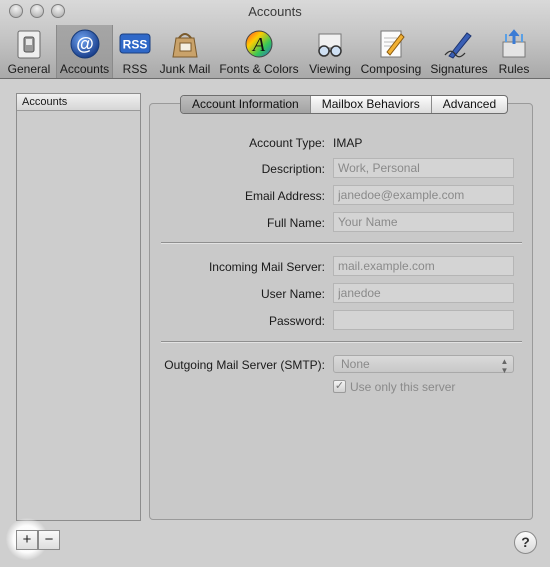 The image size is (550, 567). What do you see at coordinates (259, 69) in the screenshot?
I see `toolbar-label-fonts-colors: Fonts & Colors` at bounding box center [259, 69].